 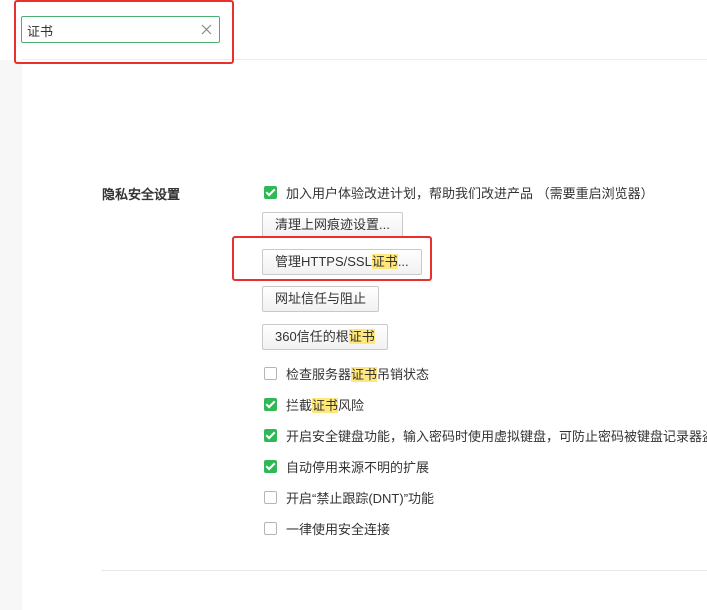 What do you see at coordinates (112, 30) in the screenshot?
I see `search-input` at bounding box center [112, 30].